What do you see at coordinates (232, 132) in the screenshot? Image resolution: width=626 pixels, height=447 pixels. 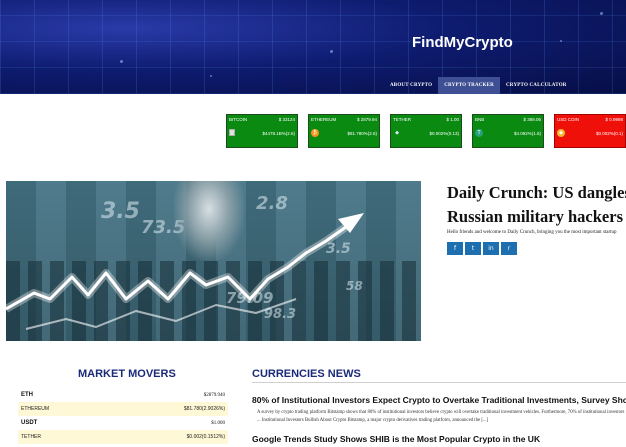 I see `broken-image-icon` at bounding box center [232, 132].